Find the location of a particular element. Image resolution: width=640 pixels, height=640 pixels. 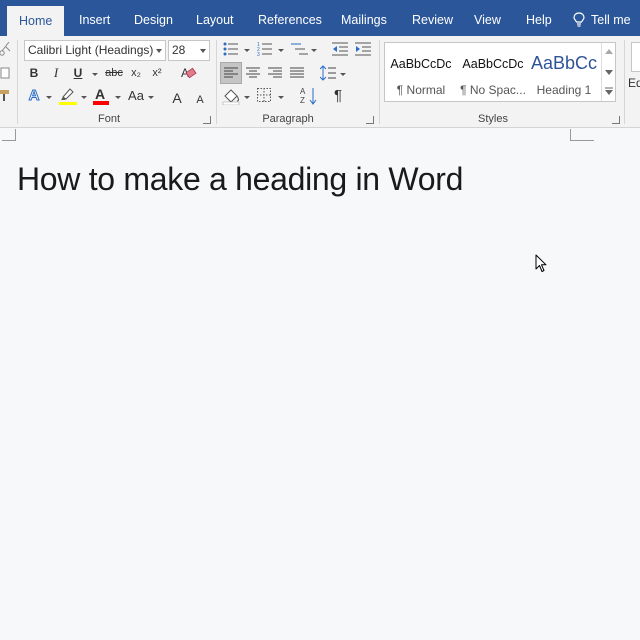

align-right-icon is located at coordinates (275, 73).